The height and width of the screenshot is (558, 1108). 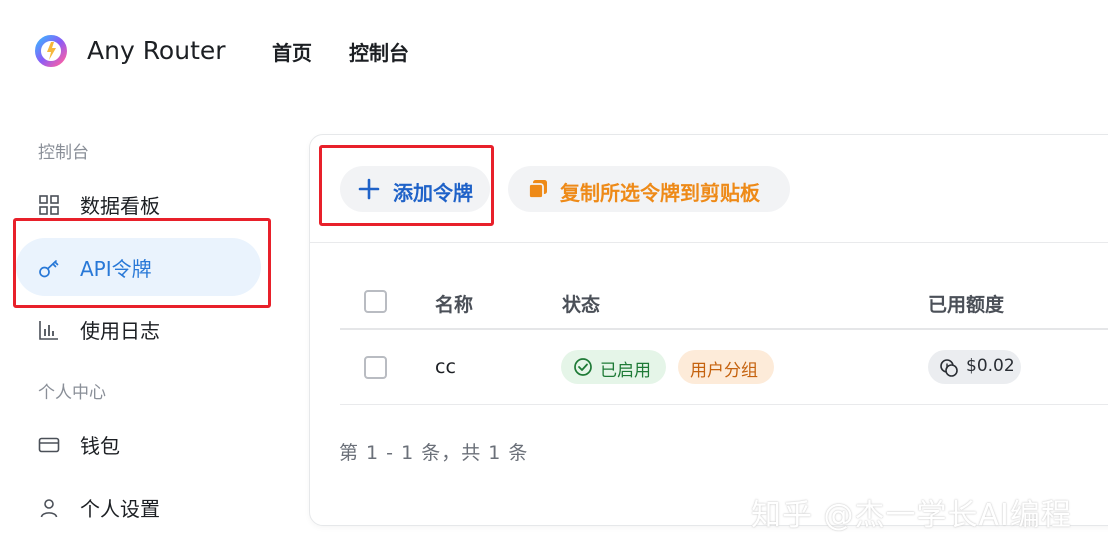 I want to click on used-quota-value: $0.02, so click(x=990, y=366).